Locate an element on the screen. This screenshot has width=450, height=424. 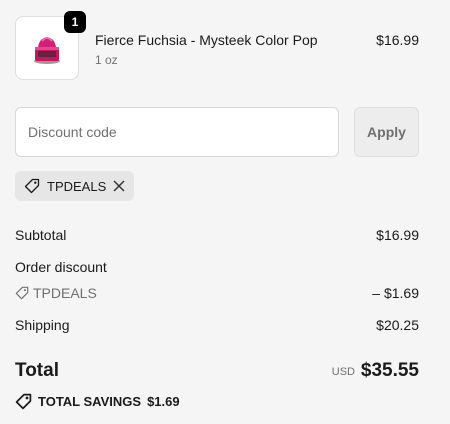
discount-value: – $1.69 is located at coordinates (395, 293).